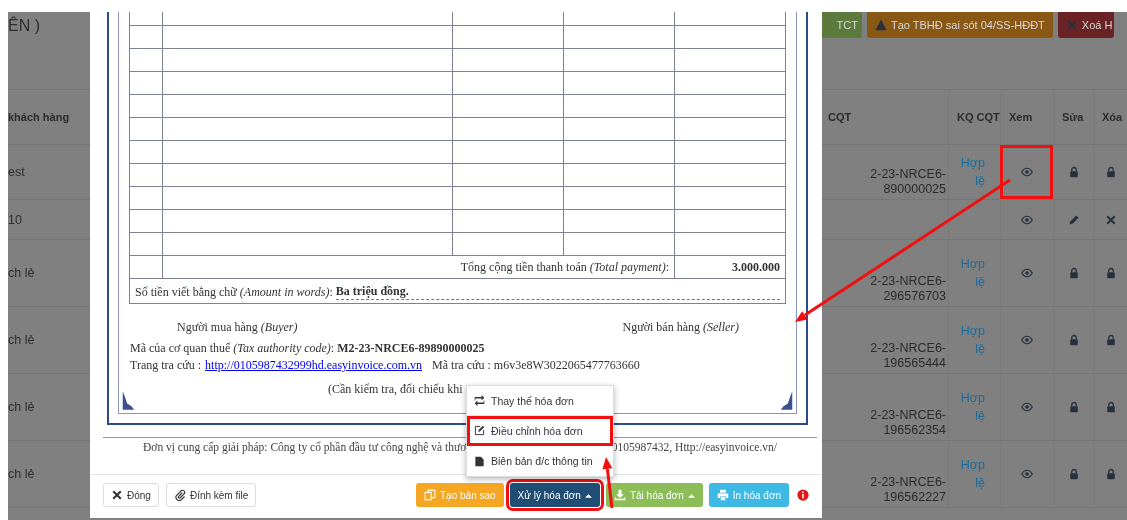 Image resolution: width=1127 pixels, height=520 pixels. What do you see at coordinates (39, 117) in the screenshot?
I see `column-header: khách hàng` at bounding box center [39, 117].